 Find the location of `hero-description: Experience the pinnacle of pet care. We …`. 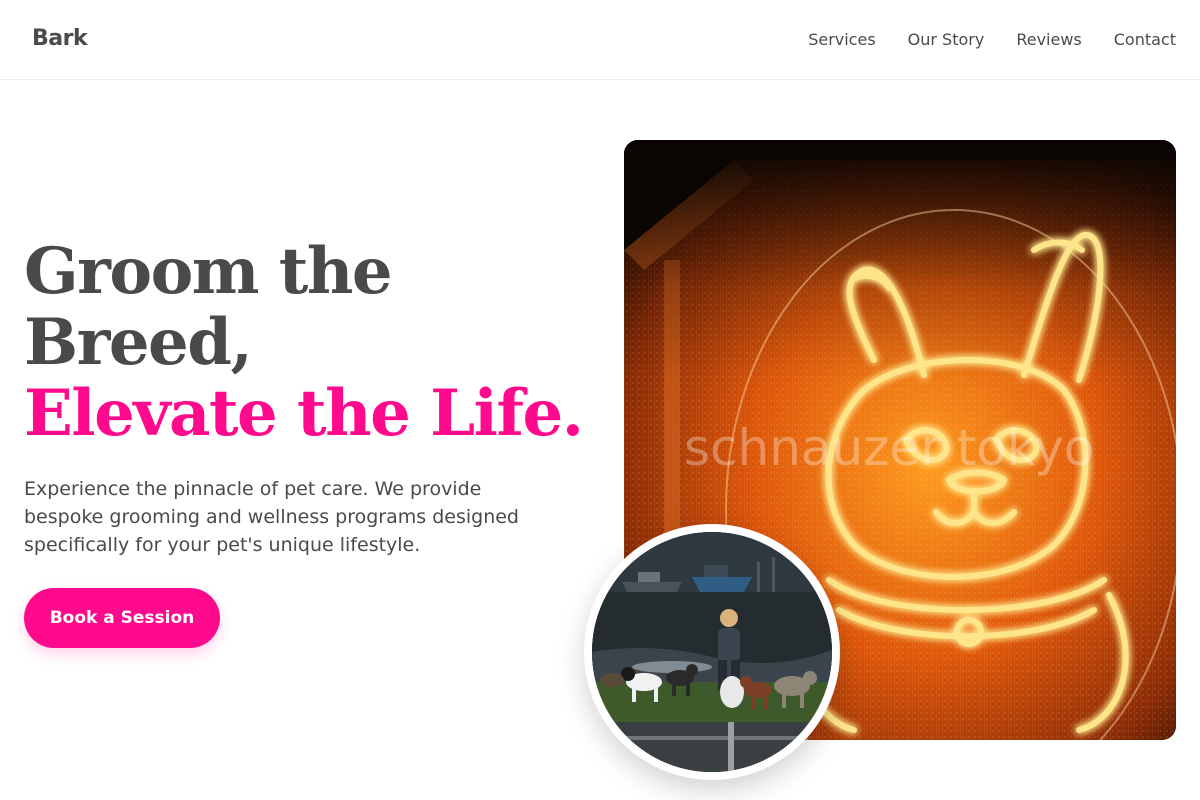

hero-description: Experience the pinnacle of pet care. We … is located at coordinates (271, 517).